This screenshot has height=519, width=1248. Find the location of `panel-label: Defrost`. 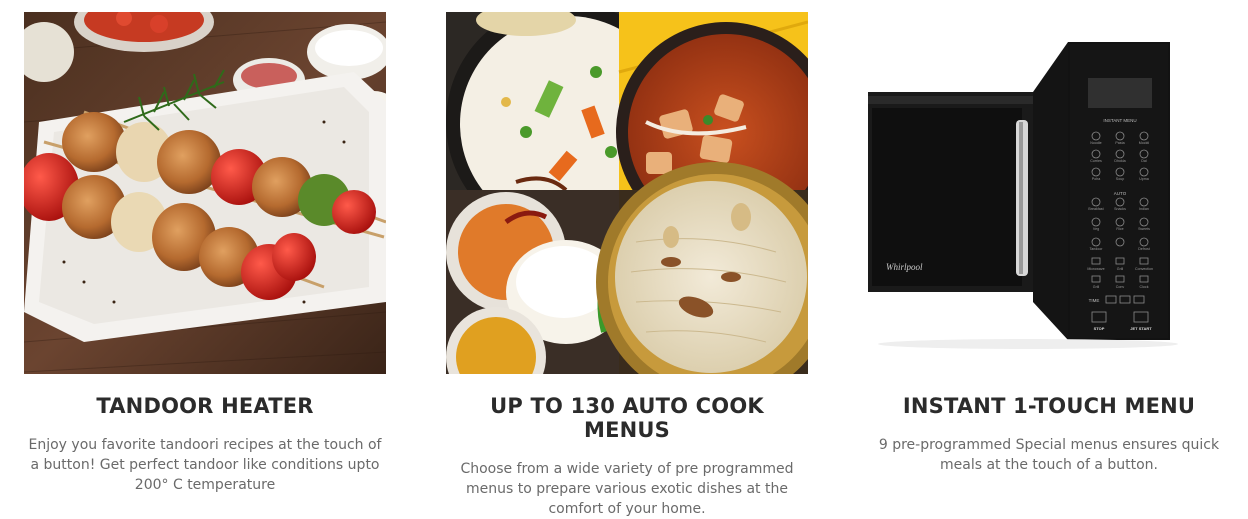

panel-label: Defrost is located at coordinates (1144, 249).